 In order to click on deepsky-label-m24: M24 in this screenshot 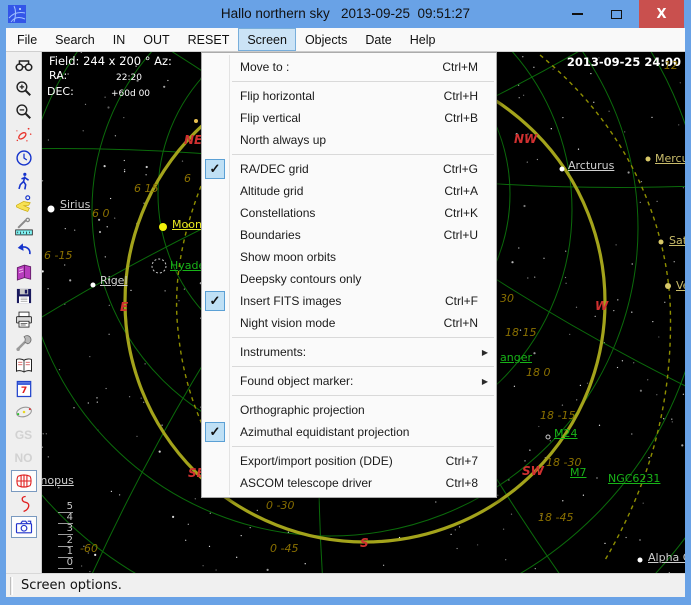, I will do `click(566, 433)`.